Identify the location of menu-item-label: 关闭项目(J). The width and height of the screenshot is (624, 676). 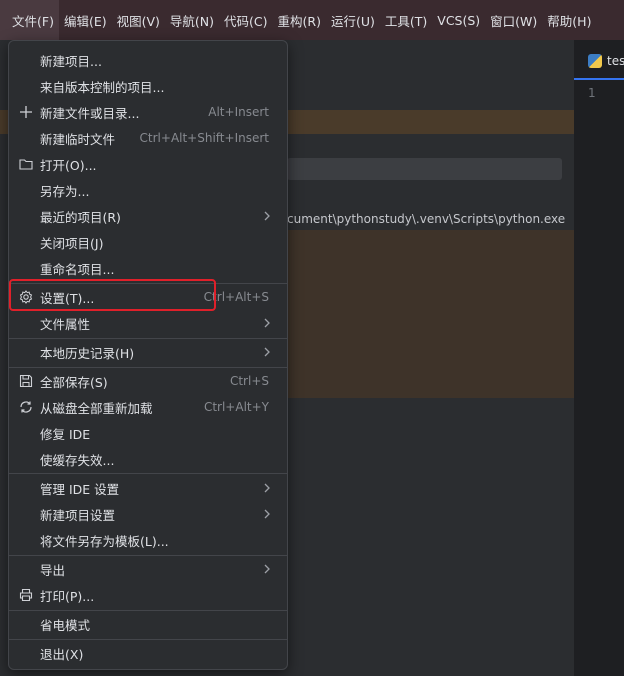
(72, 243).